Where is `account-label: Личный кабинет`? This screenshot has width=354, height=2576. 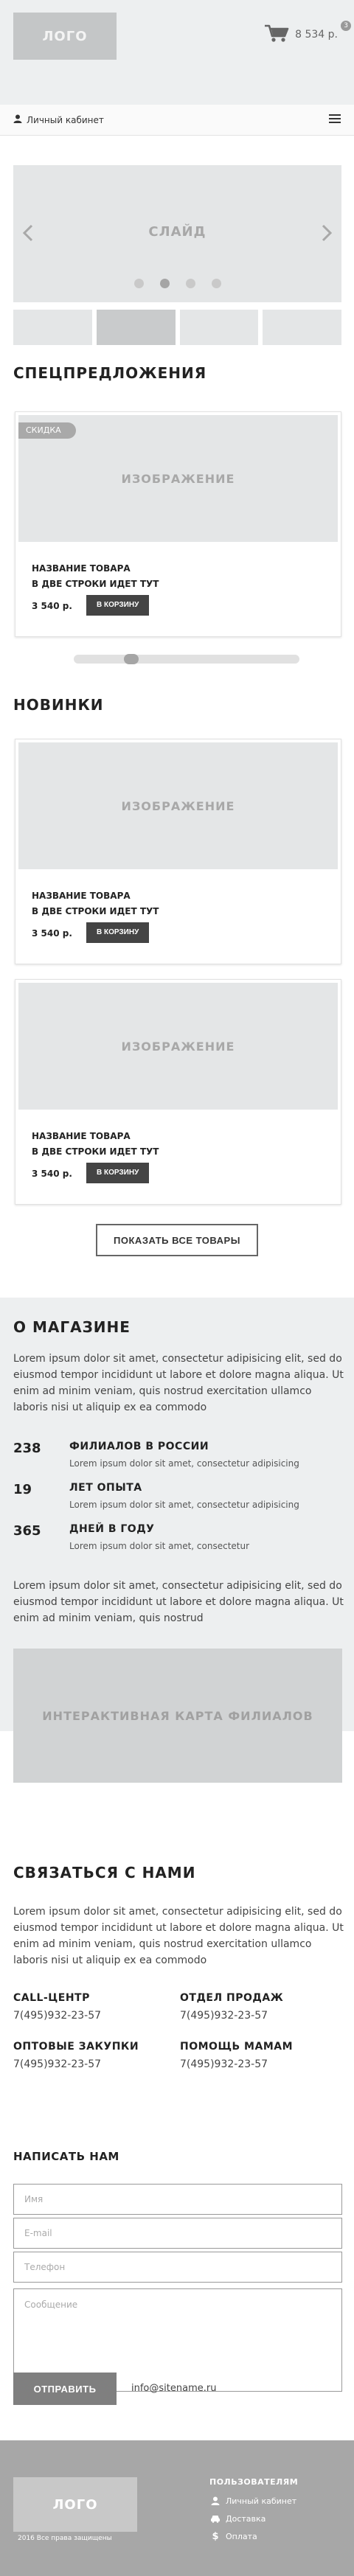
account-label: Личный кабинет is located at coordinates (65, 120).